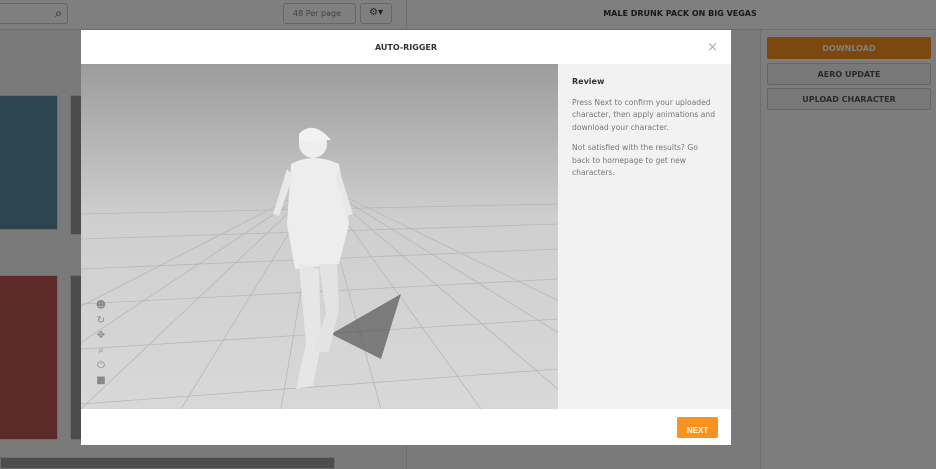 This screenshot has width=936, height=469. I want to click on character-model, so click(337, 258).